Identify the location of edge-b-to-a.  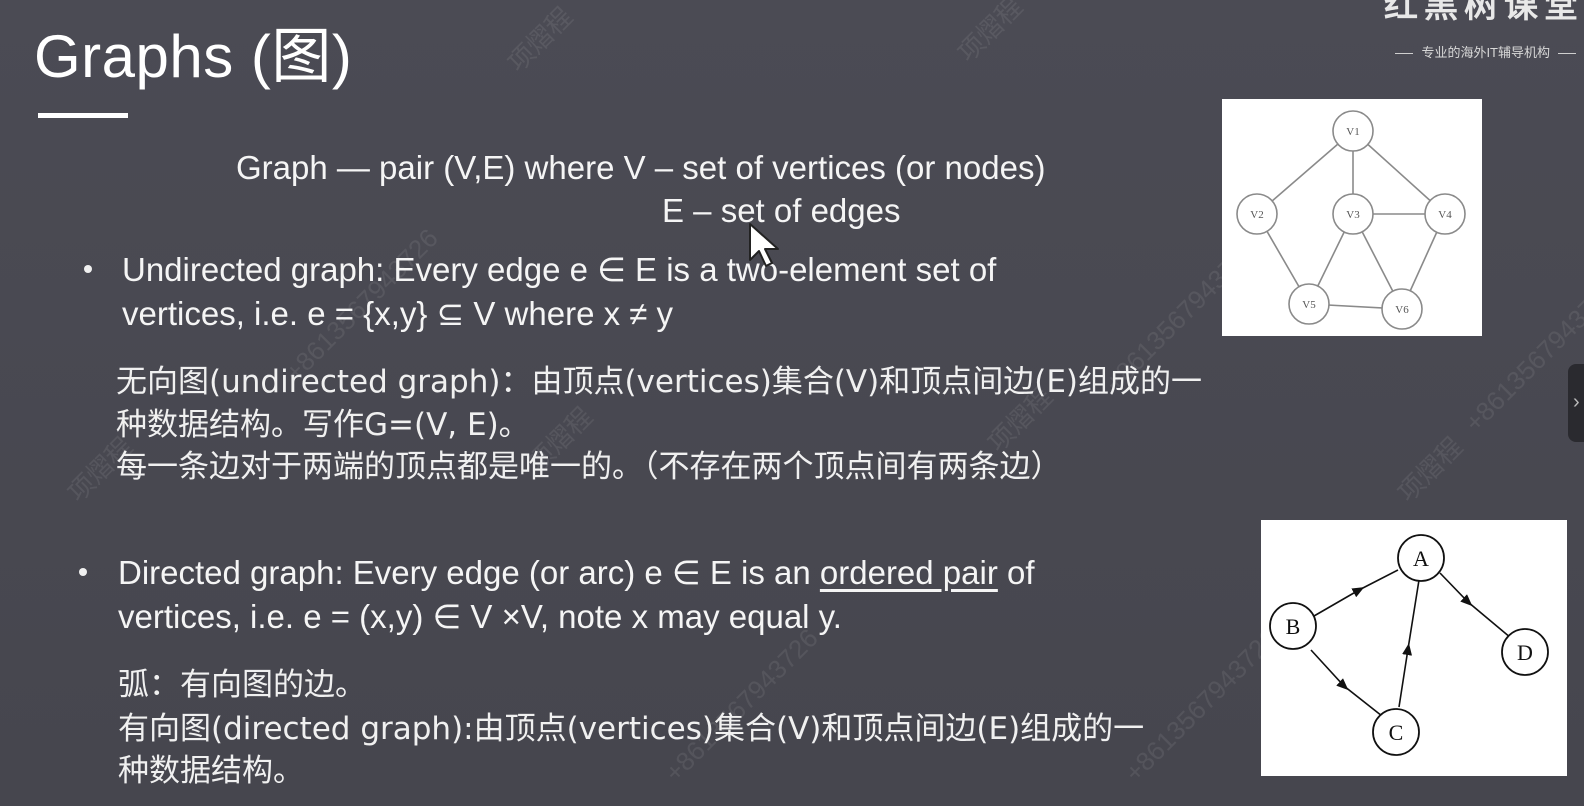
(1356, 593).